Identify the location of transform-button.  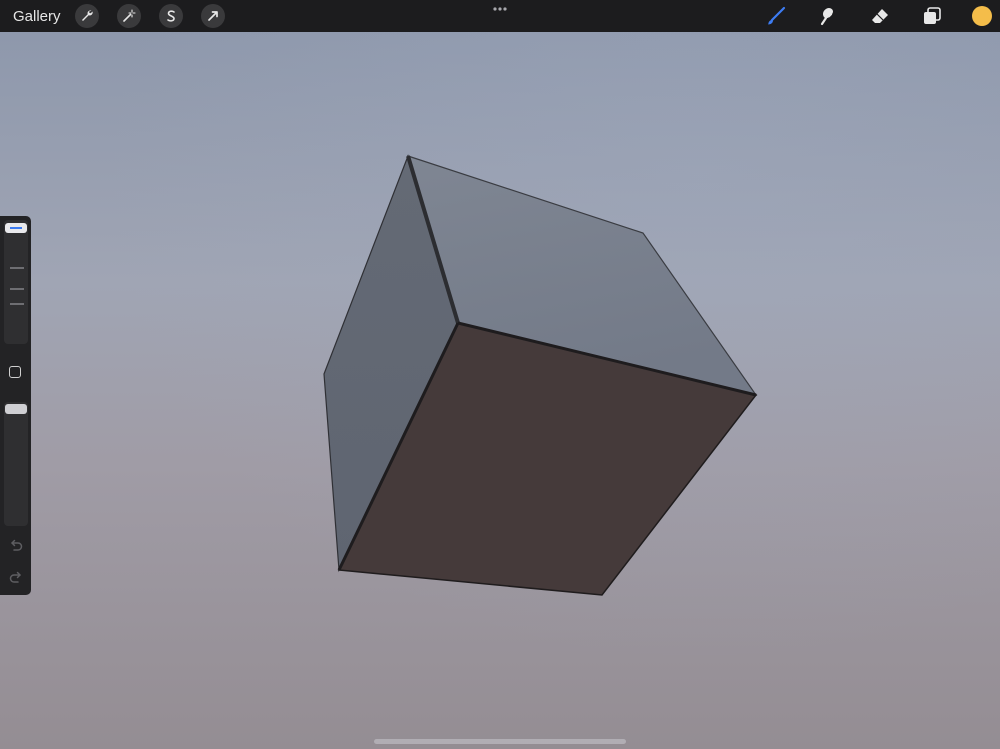
(212, 16).